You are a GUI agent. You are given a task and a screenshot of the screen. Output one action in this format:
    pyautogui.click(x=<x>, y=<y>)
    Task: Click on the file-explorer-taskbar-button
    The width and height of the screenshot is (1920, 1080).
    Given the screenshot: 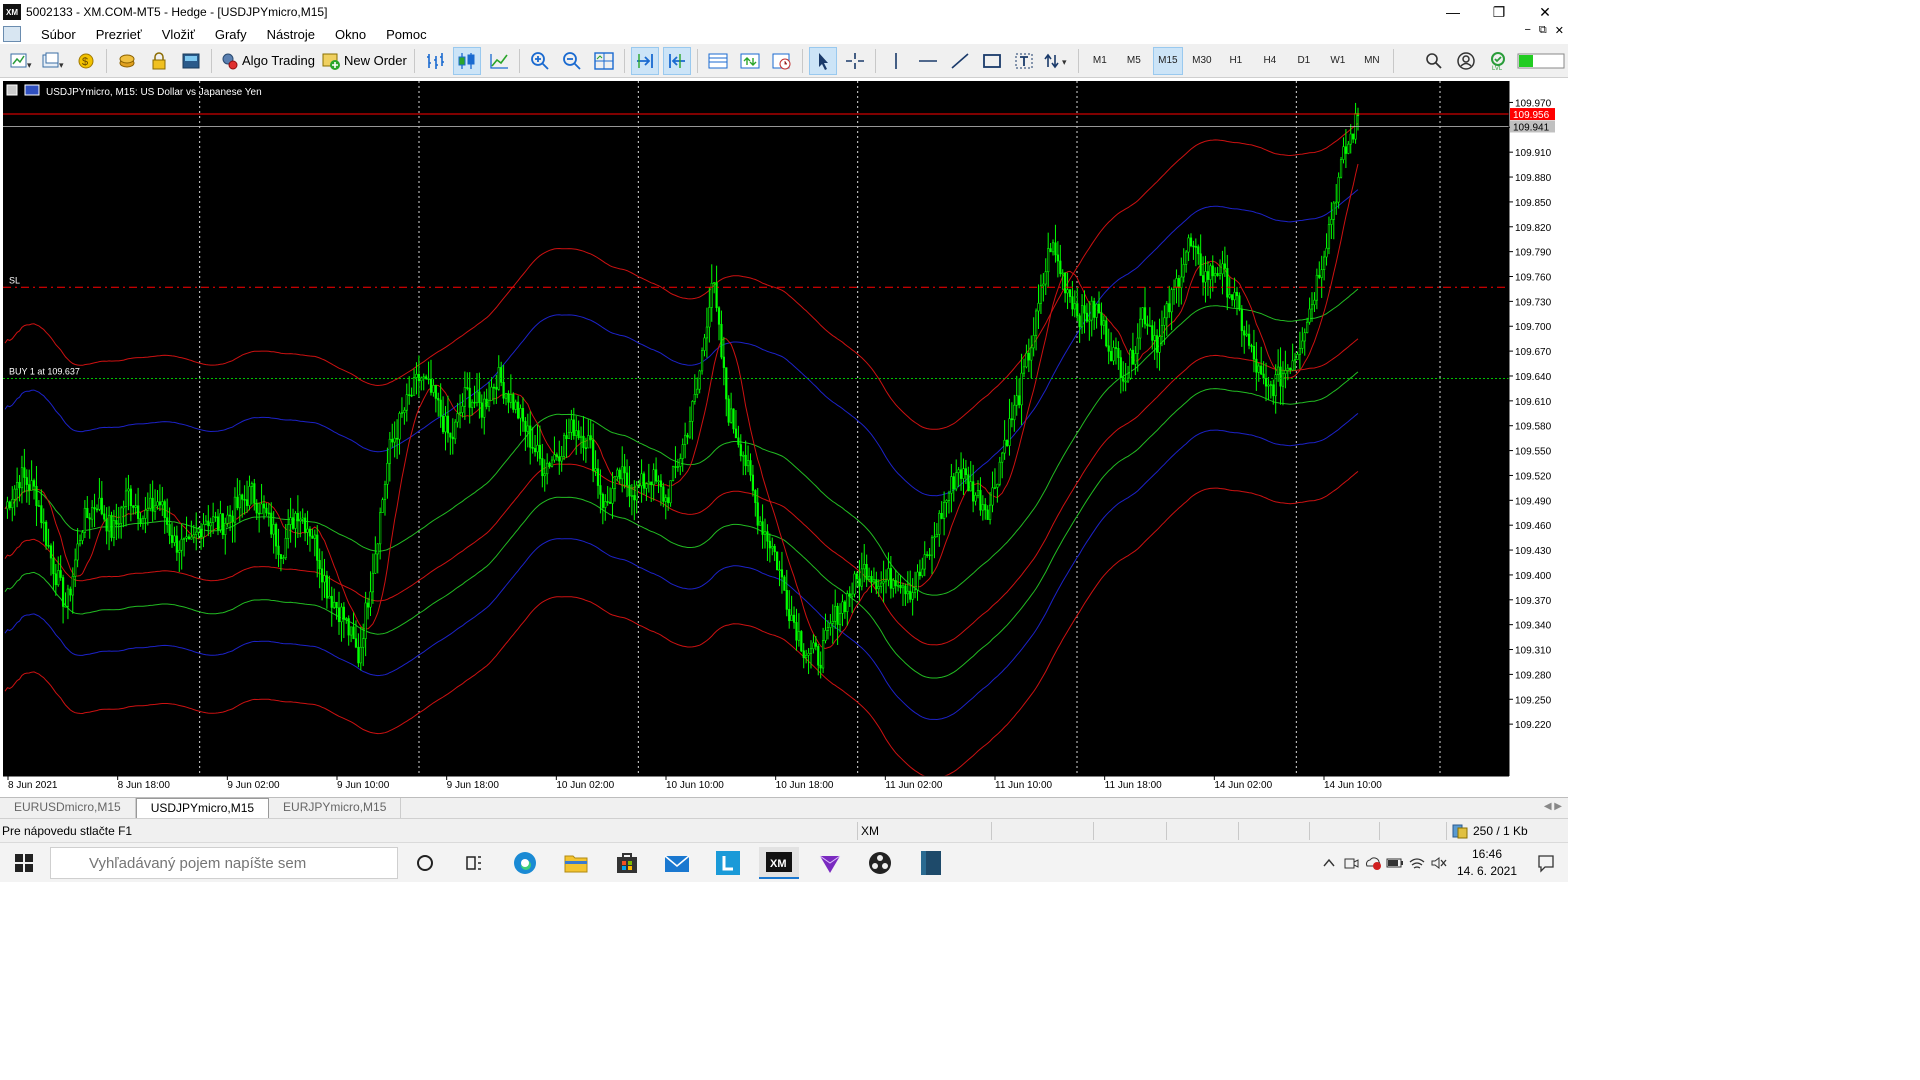 What is the action you would take?
    pyautogui.click(x=576, y=863)
    